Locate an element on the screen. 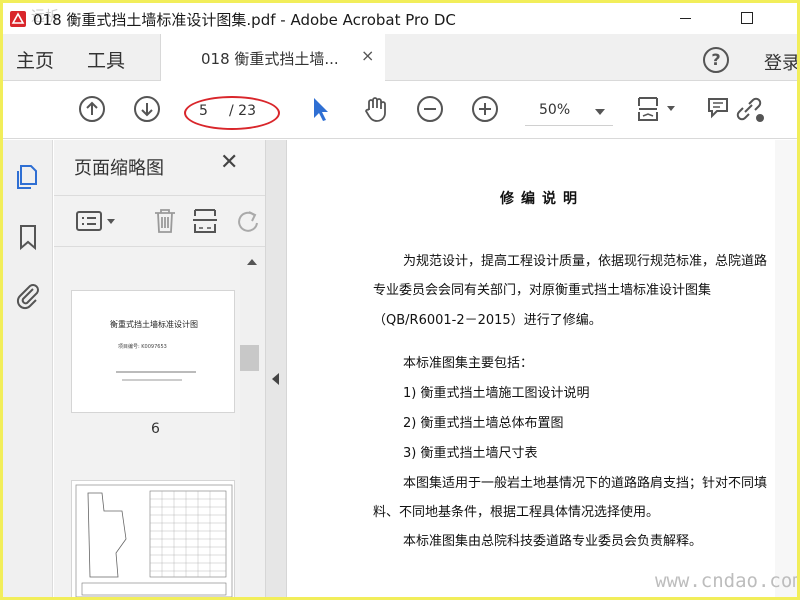  document-line: 本图集适用于一般岩土地基情况下的道路路肩支挡；针对不同填 is located at coordinates (585, 483).